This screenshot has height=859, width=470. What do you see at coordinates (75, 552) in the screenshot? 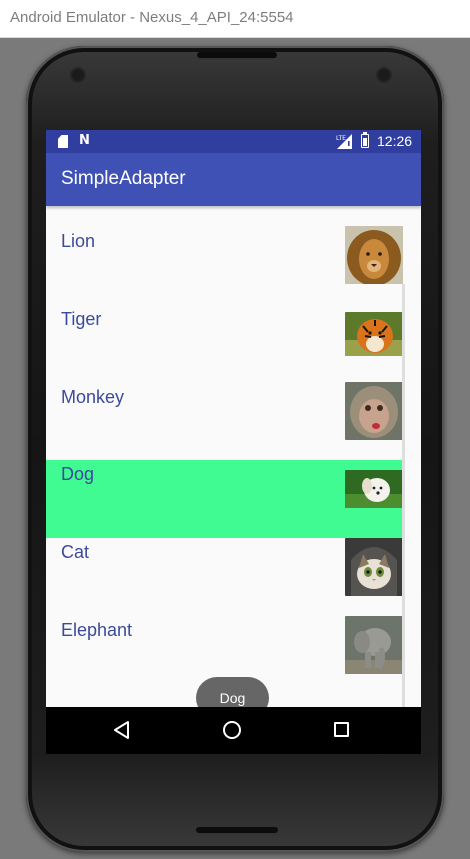
I see `list-item-label: Cat` at bounding box center [75, 552].